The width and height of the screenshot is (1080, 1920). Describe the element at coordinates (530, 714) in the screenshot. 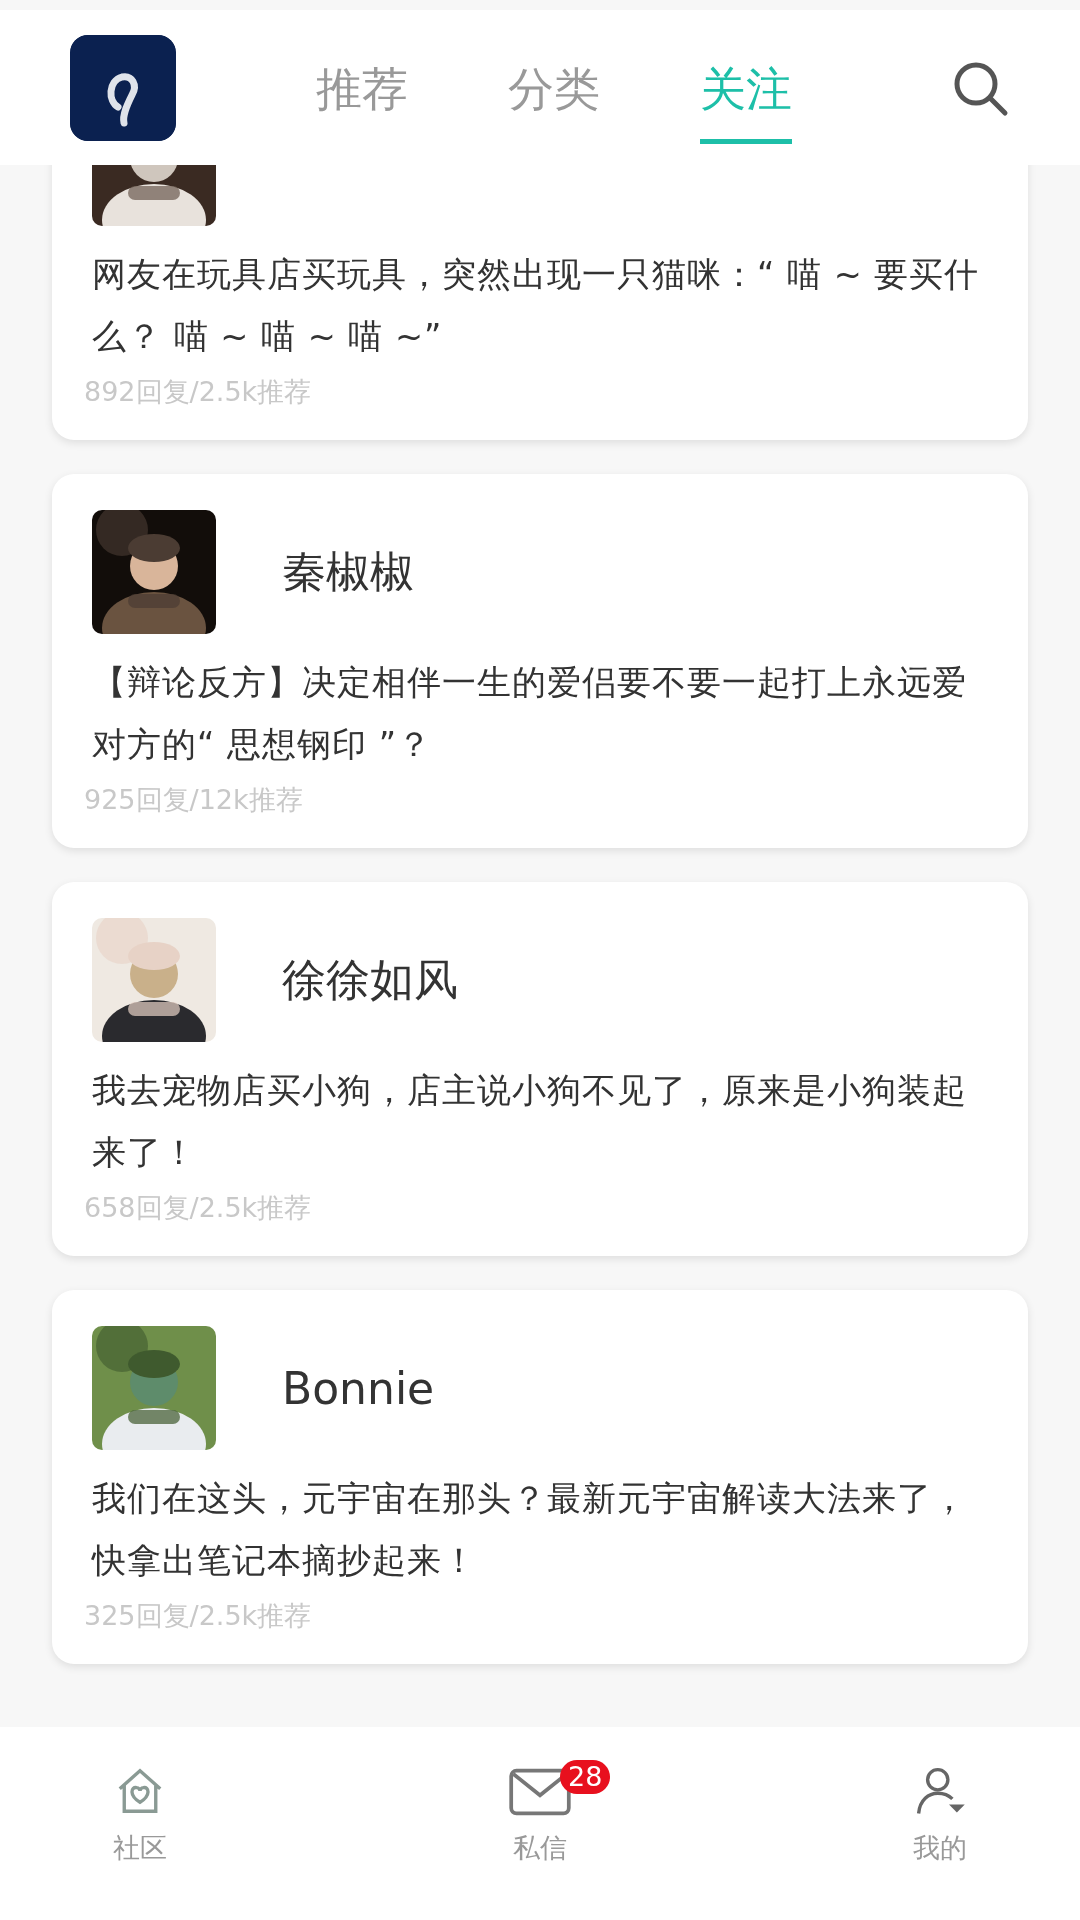

I see `post-text: 【辩论反方】决定相伴一生的爱侣要不要一起打上永远爱对方的“ 思想钢印 ”？` at that location.